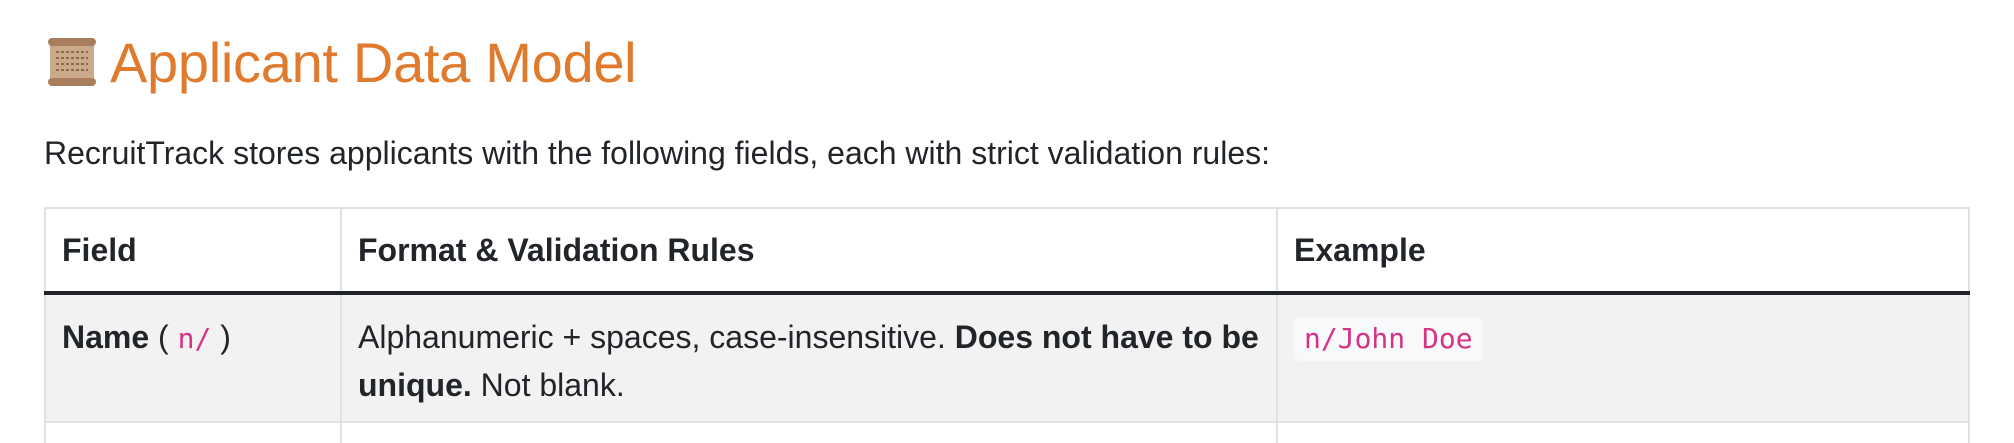  What do you see at coordinates (652, 337) in the screenshot?
I see `rules-text: Alphanumeric + spaces, case-insensitive.` at bounding box center [652, 337].